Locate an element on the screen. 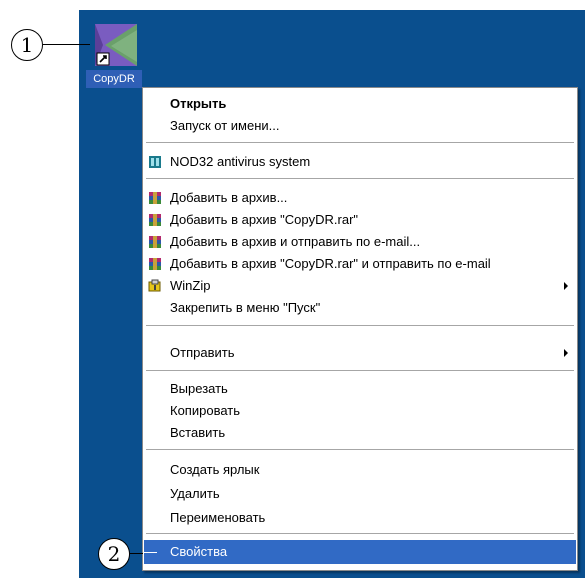 The width and height of the screenshot is (585, 578). menu-item-label: Удалить is located at coordinates (195, 493).